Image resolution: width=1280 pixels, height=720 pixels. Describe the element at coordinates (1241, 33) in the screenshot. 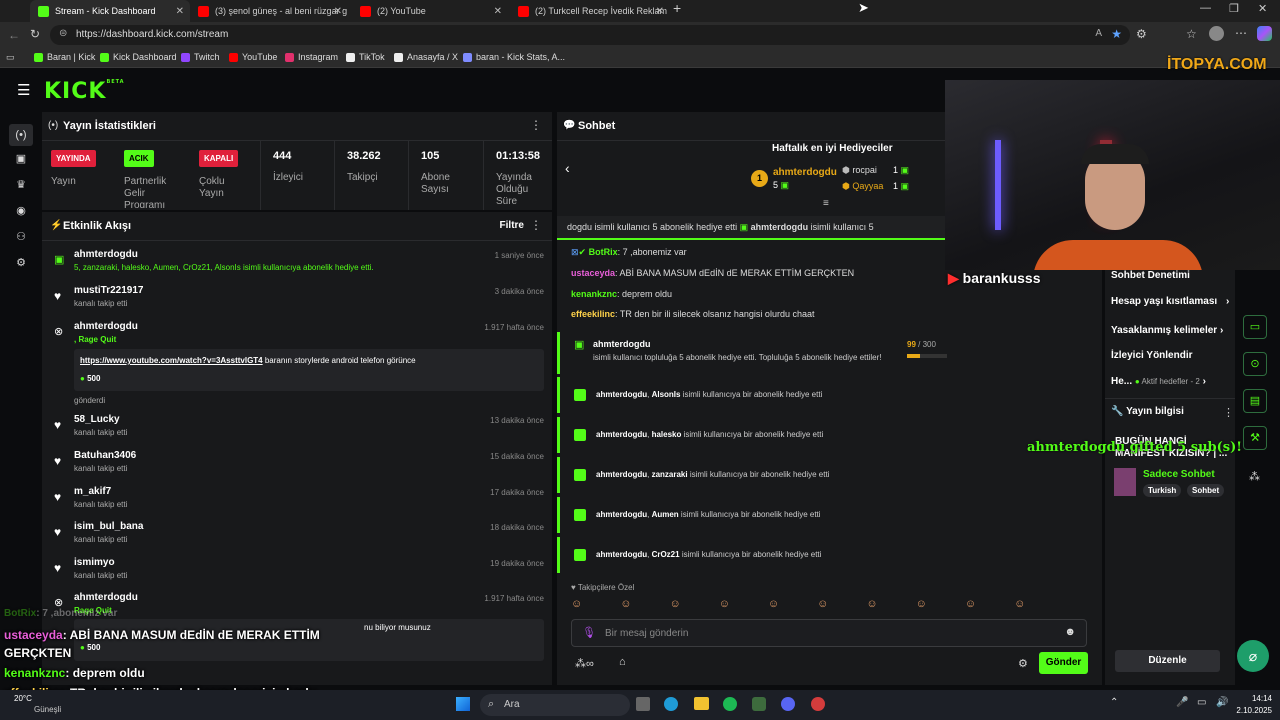

I see `more-menu-icon: ⋯` at that location.